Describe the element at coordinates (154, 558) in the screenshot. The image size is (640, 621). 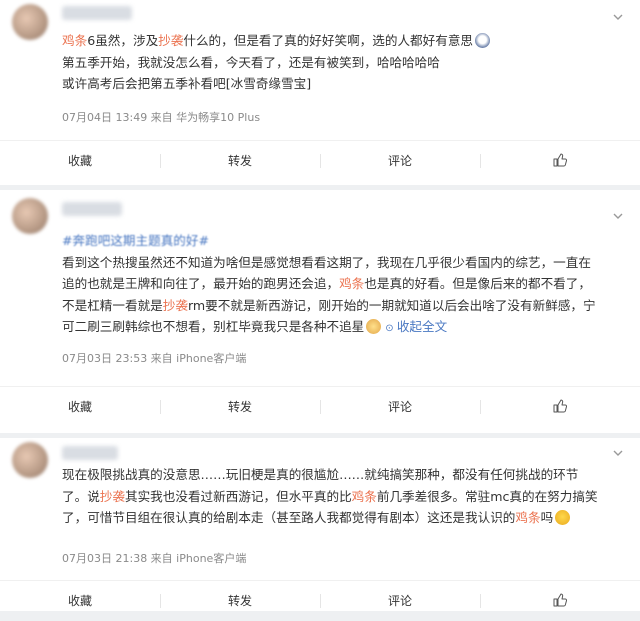
I see `post-meta: 07月03日 21:38 来自 iPhone客户端` at that location.